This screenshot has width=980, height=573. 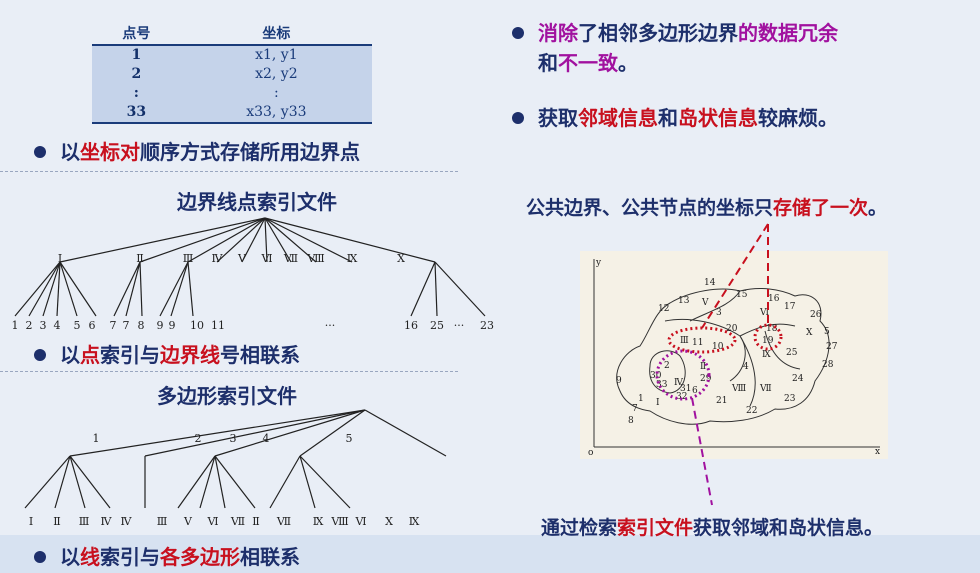 I want to click on island-circle, so click(x=683, y=375).